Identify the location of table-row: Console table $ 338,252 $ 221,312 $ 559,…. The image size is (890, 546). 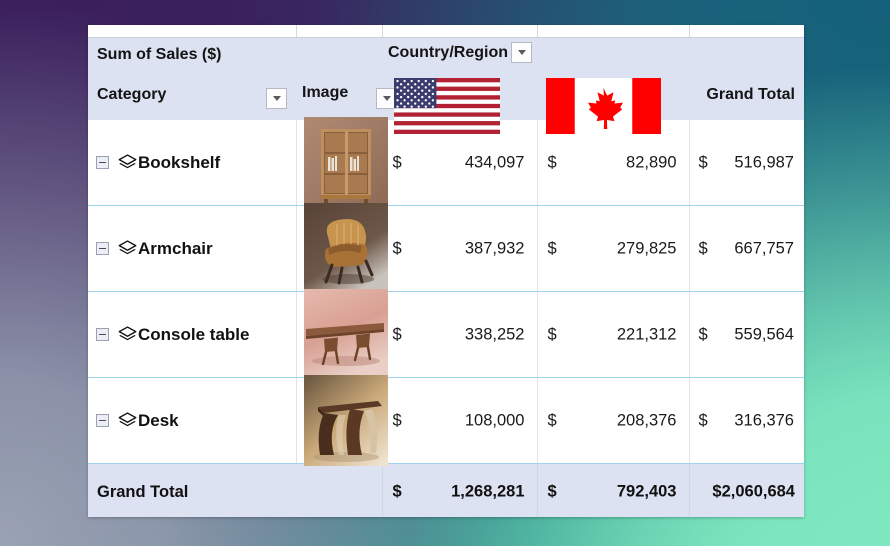
(446, 334).